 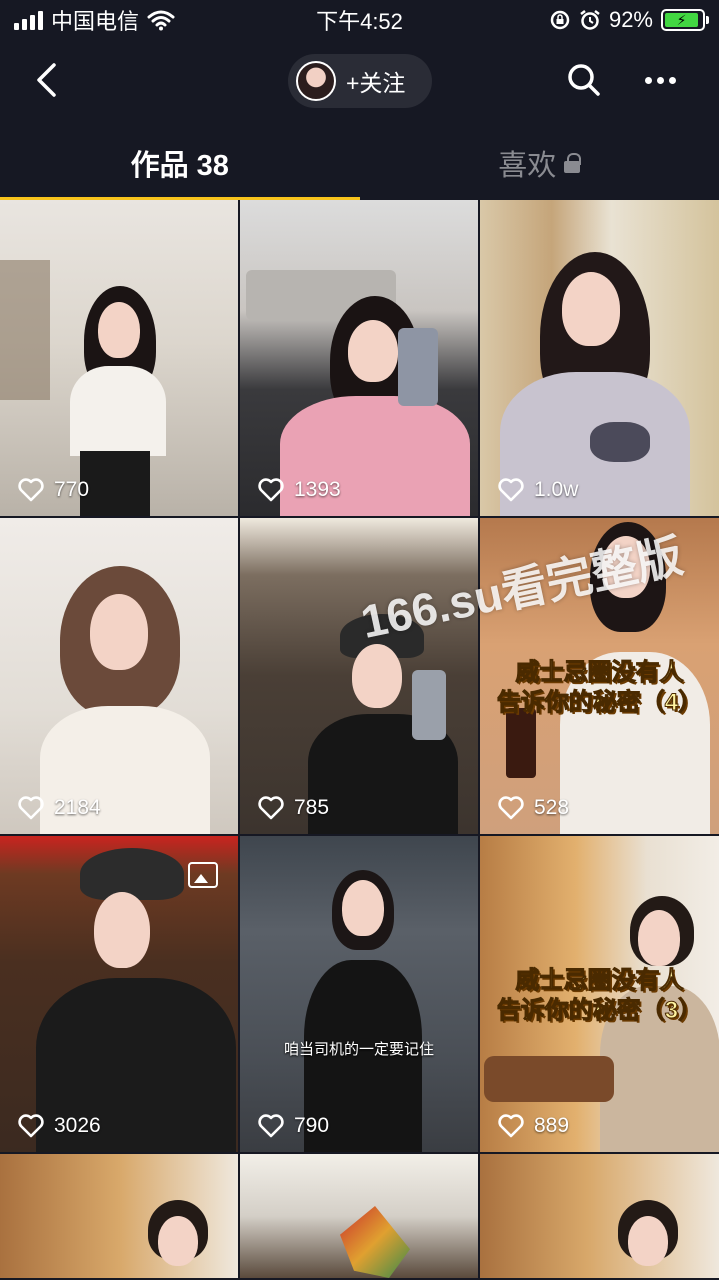 I want to click on rotation-lock-icon, so click(x=560, y=20).